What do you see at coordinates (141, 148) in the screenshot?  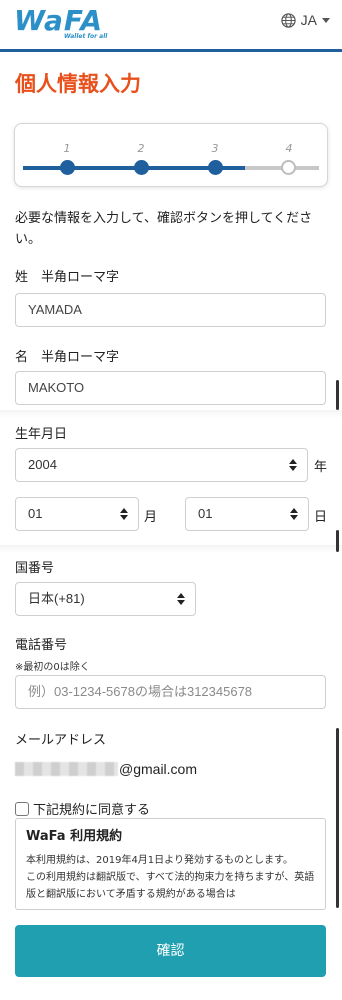 I see `step-number-2: 2` at bounding box center [141, 148].